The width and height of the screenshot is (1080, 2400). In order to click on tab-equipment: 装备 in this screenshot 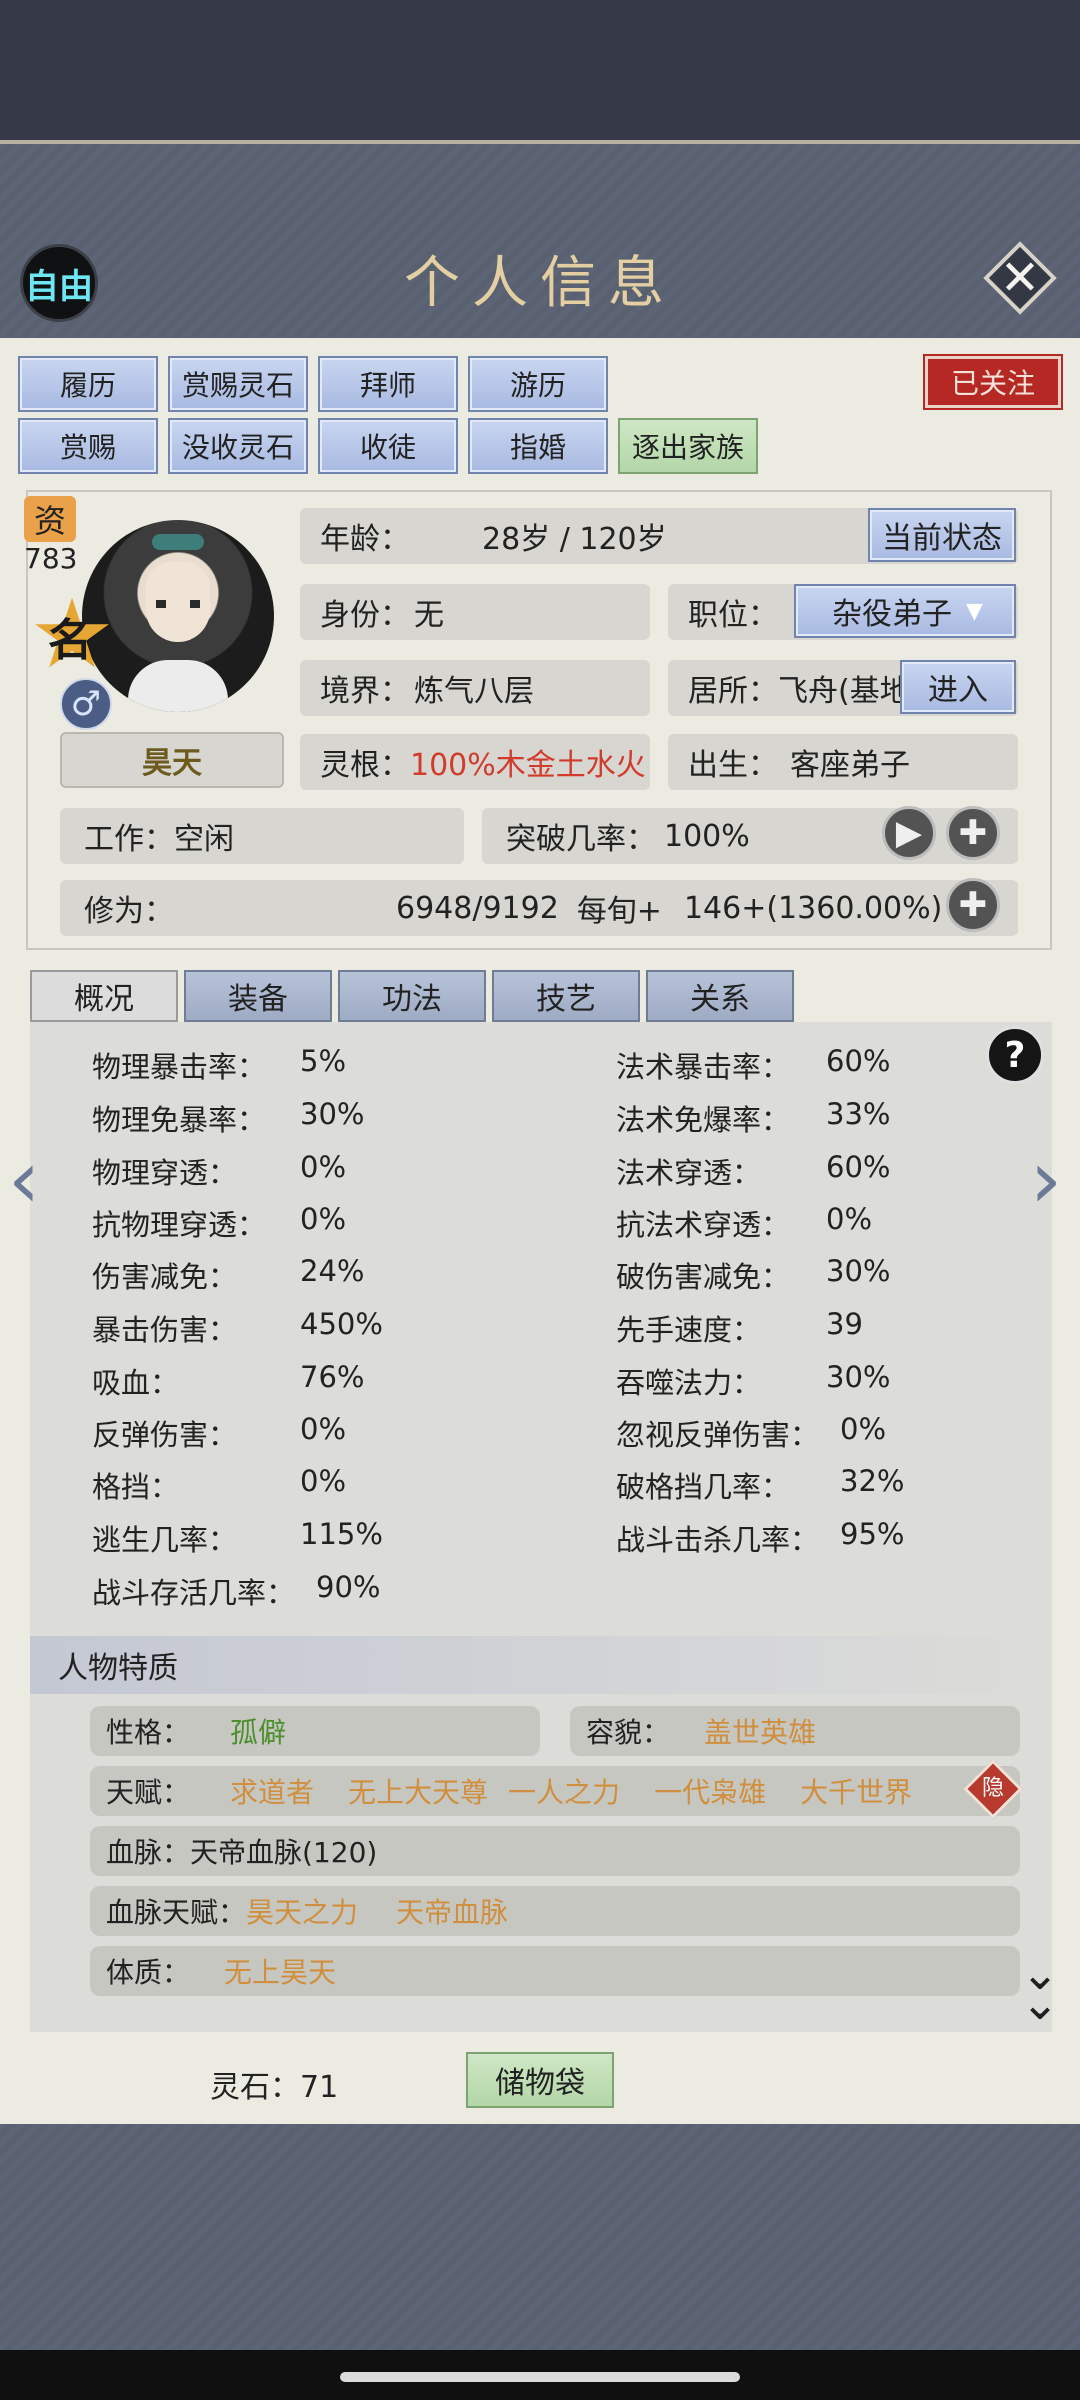, I will do `click(258, 996)`.